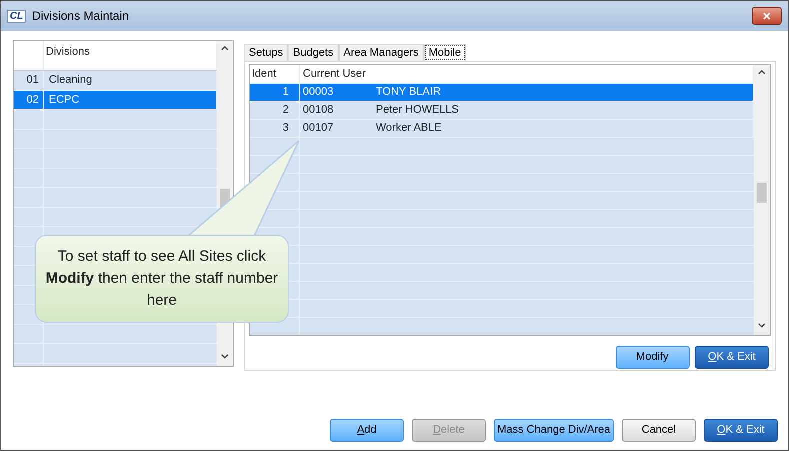 The height and width of the screenshot is (451, 789). I want to click on table-cell: 02, so click(29, 99).